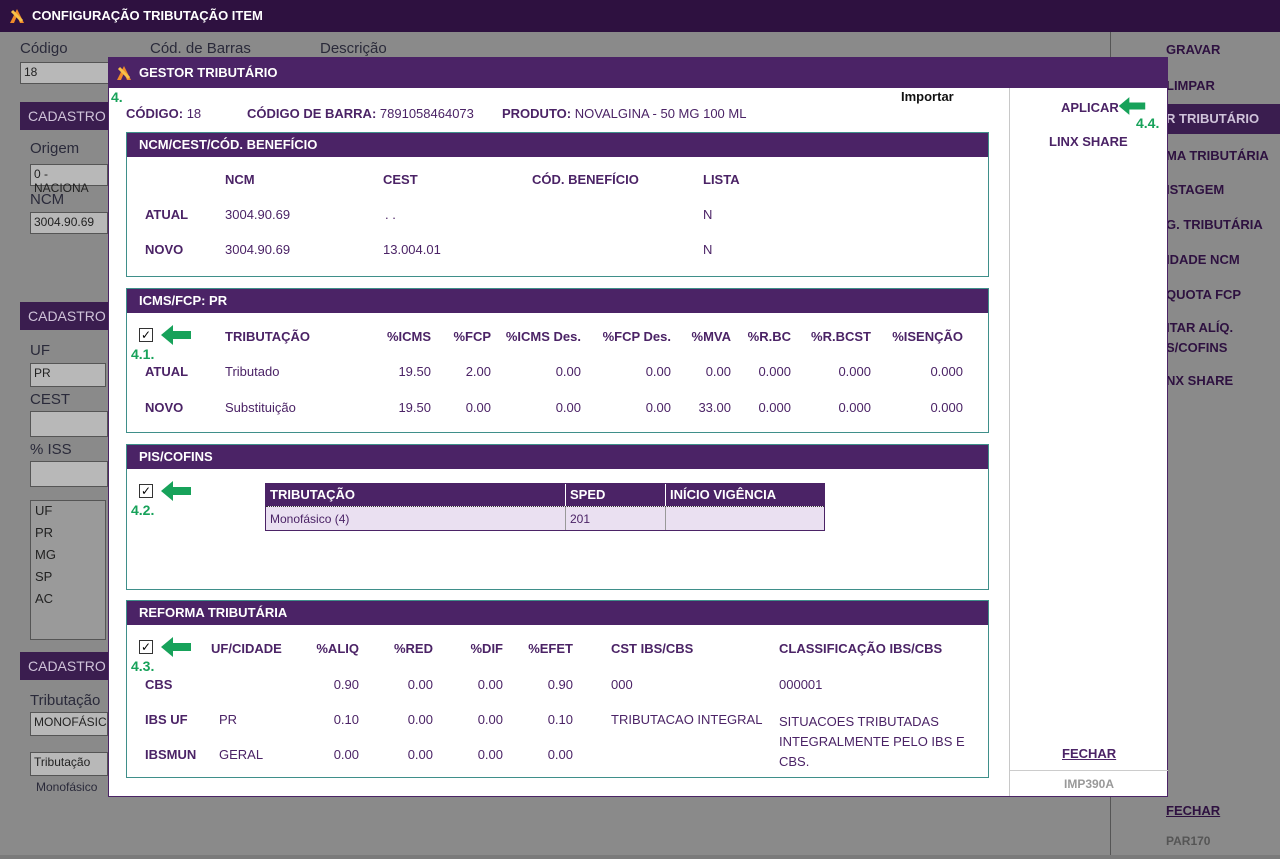  What do you see at coordinates (687, 719) in the screenshot?
I see `cst-value: TRIBUTACAO INTEGRAL` at bounding box center [687, 719].